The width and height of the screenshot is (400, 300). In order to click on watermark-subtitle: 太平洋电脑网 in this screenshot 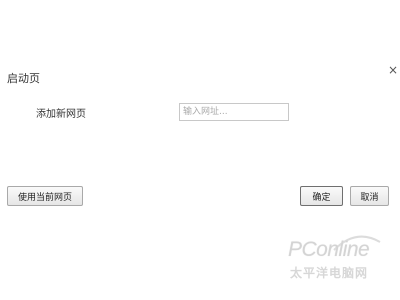, I will do `click(329, 273)`.